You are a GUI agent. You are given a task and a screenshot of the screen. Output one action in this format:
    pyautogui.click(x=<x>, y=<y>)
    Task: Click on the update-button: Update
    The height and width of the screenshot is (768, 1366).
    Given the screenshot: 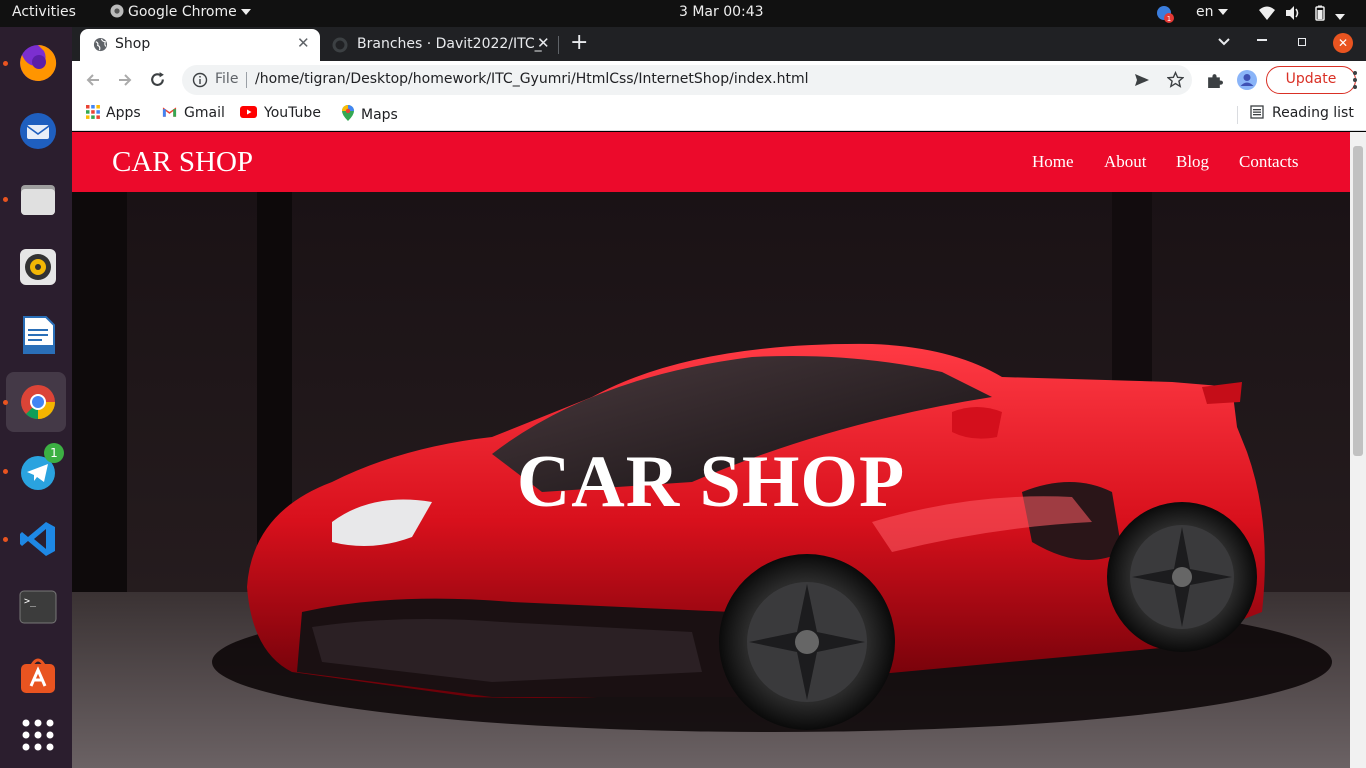 What is the action you would take?
    pyautogui.click(x=1311, y=80)
    